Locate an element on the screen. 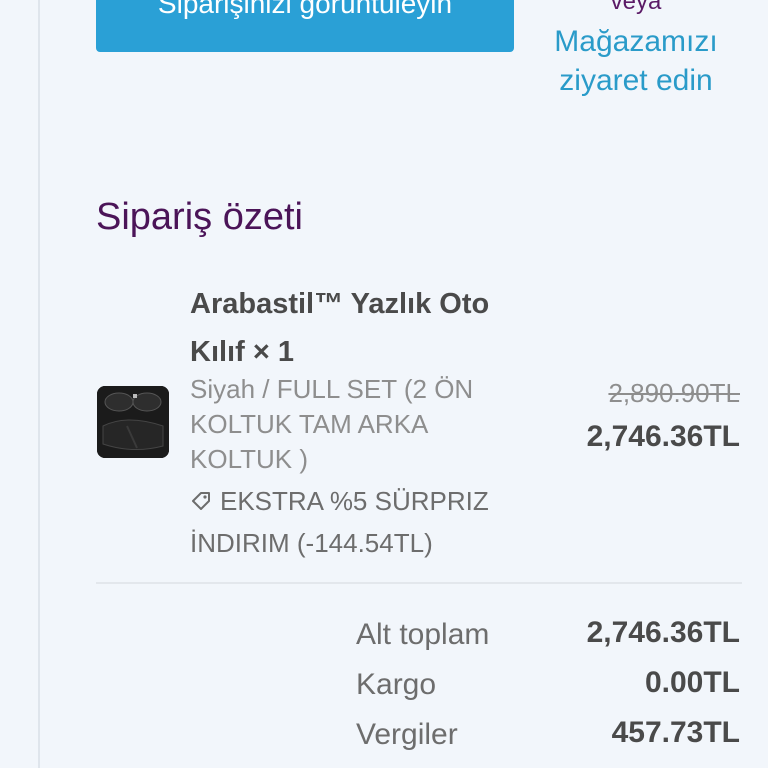  product-thumbnail is located at coordinates (133, 422).